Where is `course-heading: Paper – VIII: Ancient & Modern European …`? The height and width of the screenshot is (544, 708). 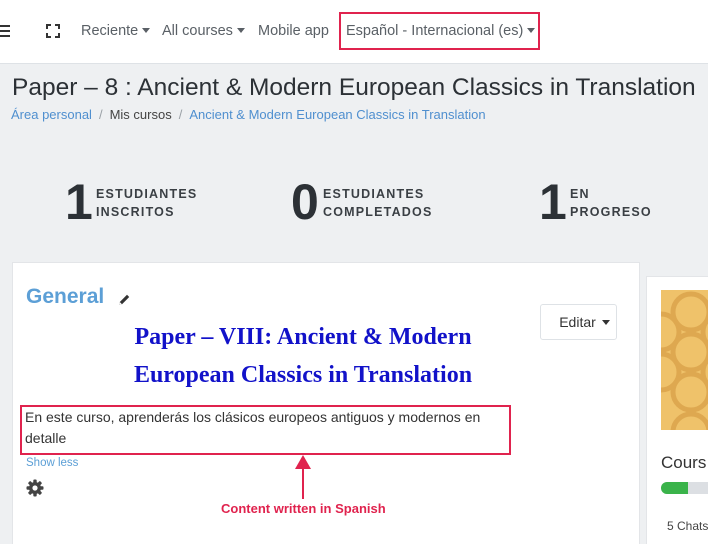
course-heading: Paper – VIII: Ancient & Modern European … is located at coordinates (303, 356).